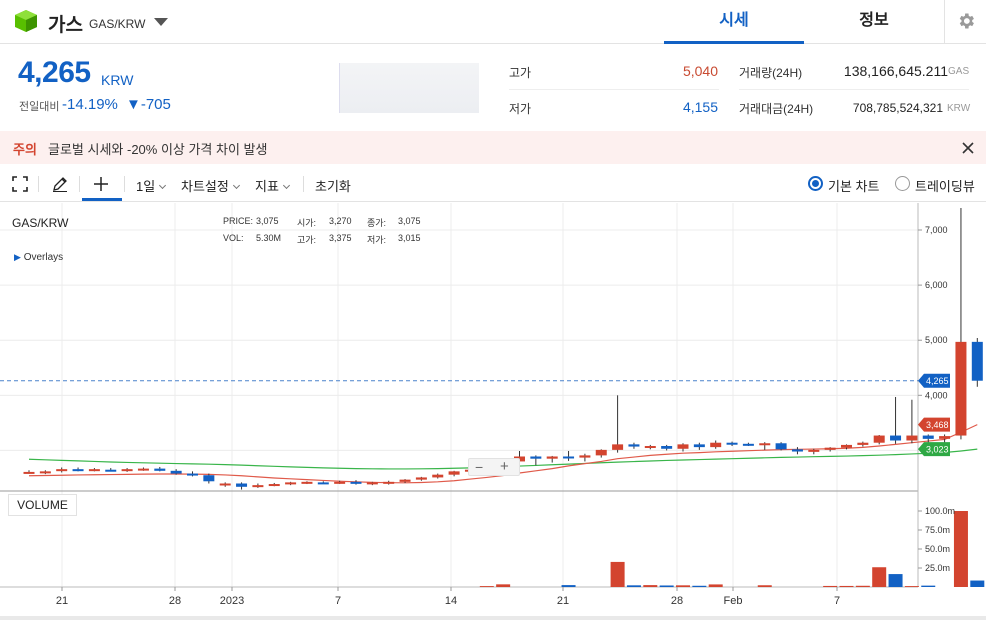 The width and height of the screenshot is (986, 620). I want to click on close-icon, so click(968, 148).